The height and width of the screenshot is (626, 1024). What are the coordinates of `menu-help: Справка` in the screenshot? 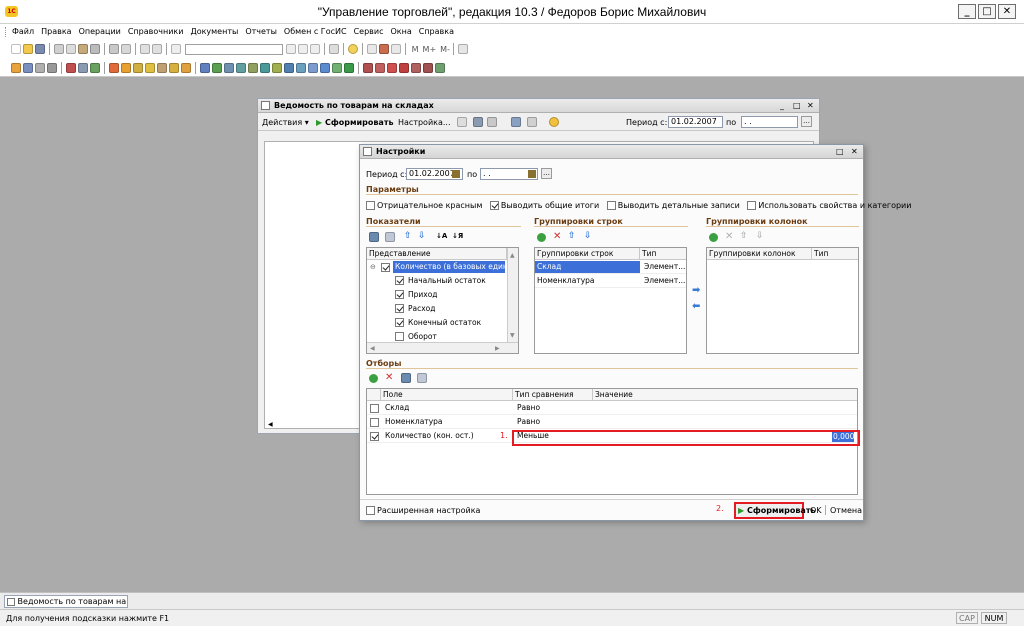 It's located at (436, 31).